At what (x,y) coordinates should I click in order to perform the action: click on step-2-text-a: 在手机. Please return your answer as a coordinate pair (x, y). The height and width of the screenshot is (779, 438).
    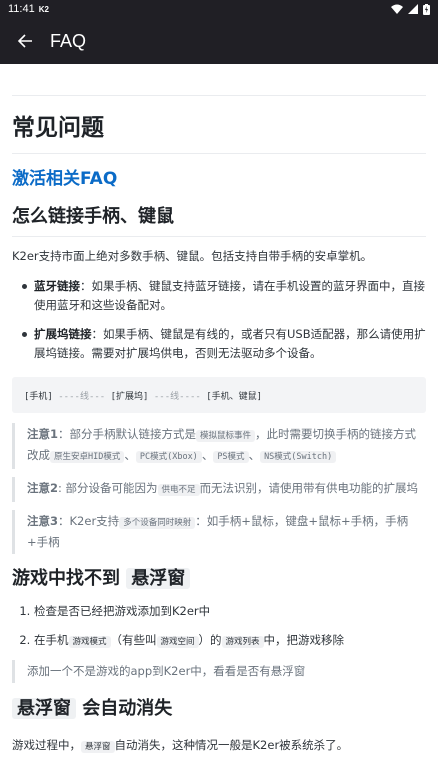
    Looking at the image, I should click on (51, 640).